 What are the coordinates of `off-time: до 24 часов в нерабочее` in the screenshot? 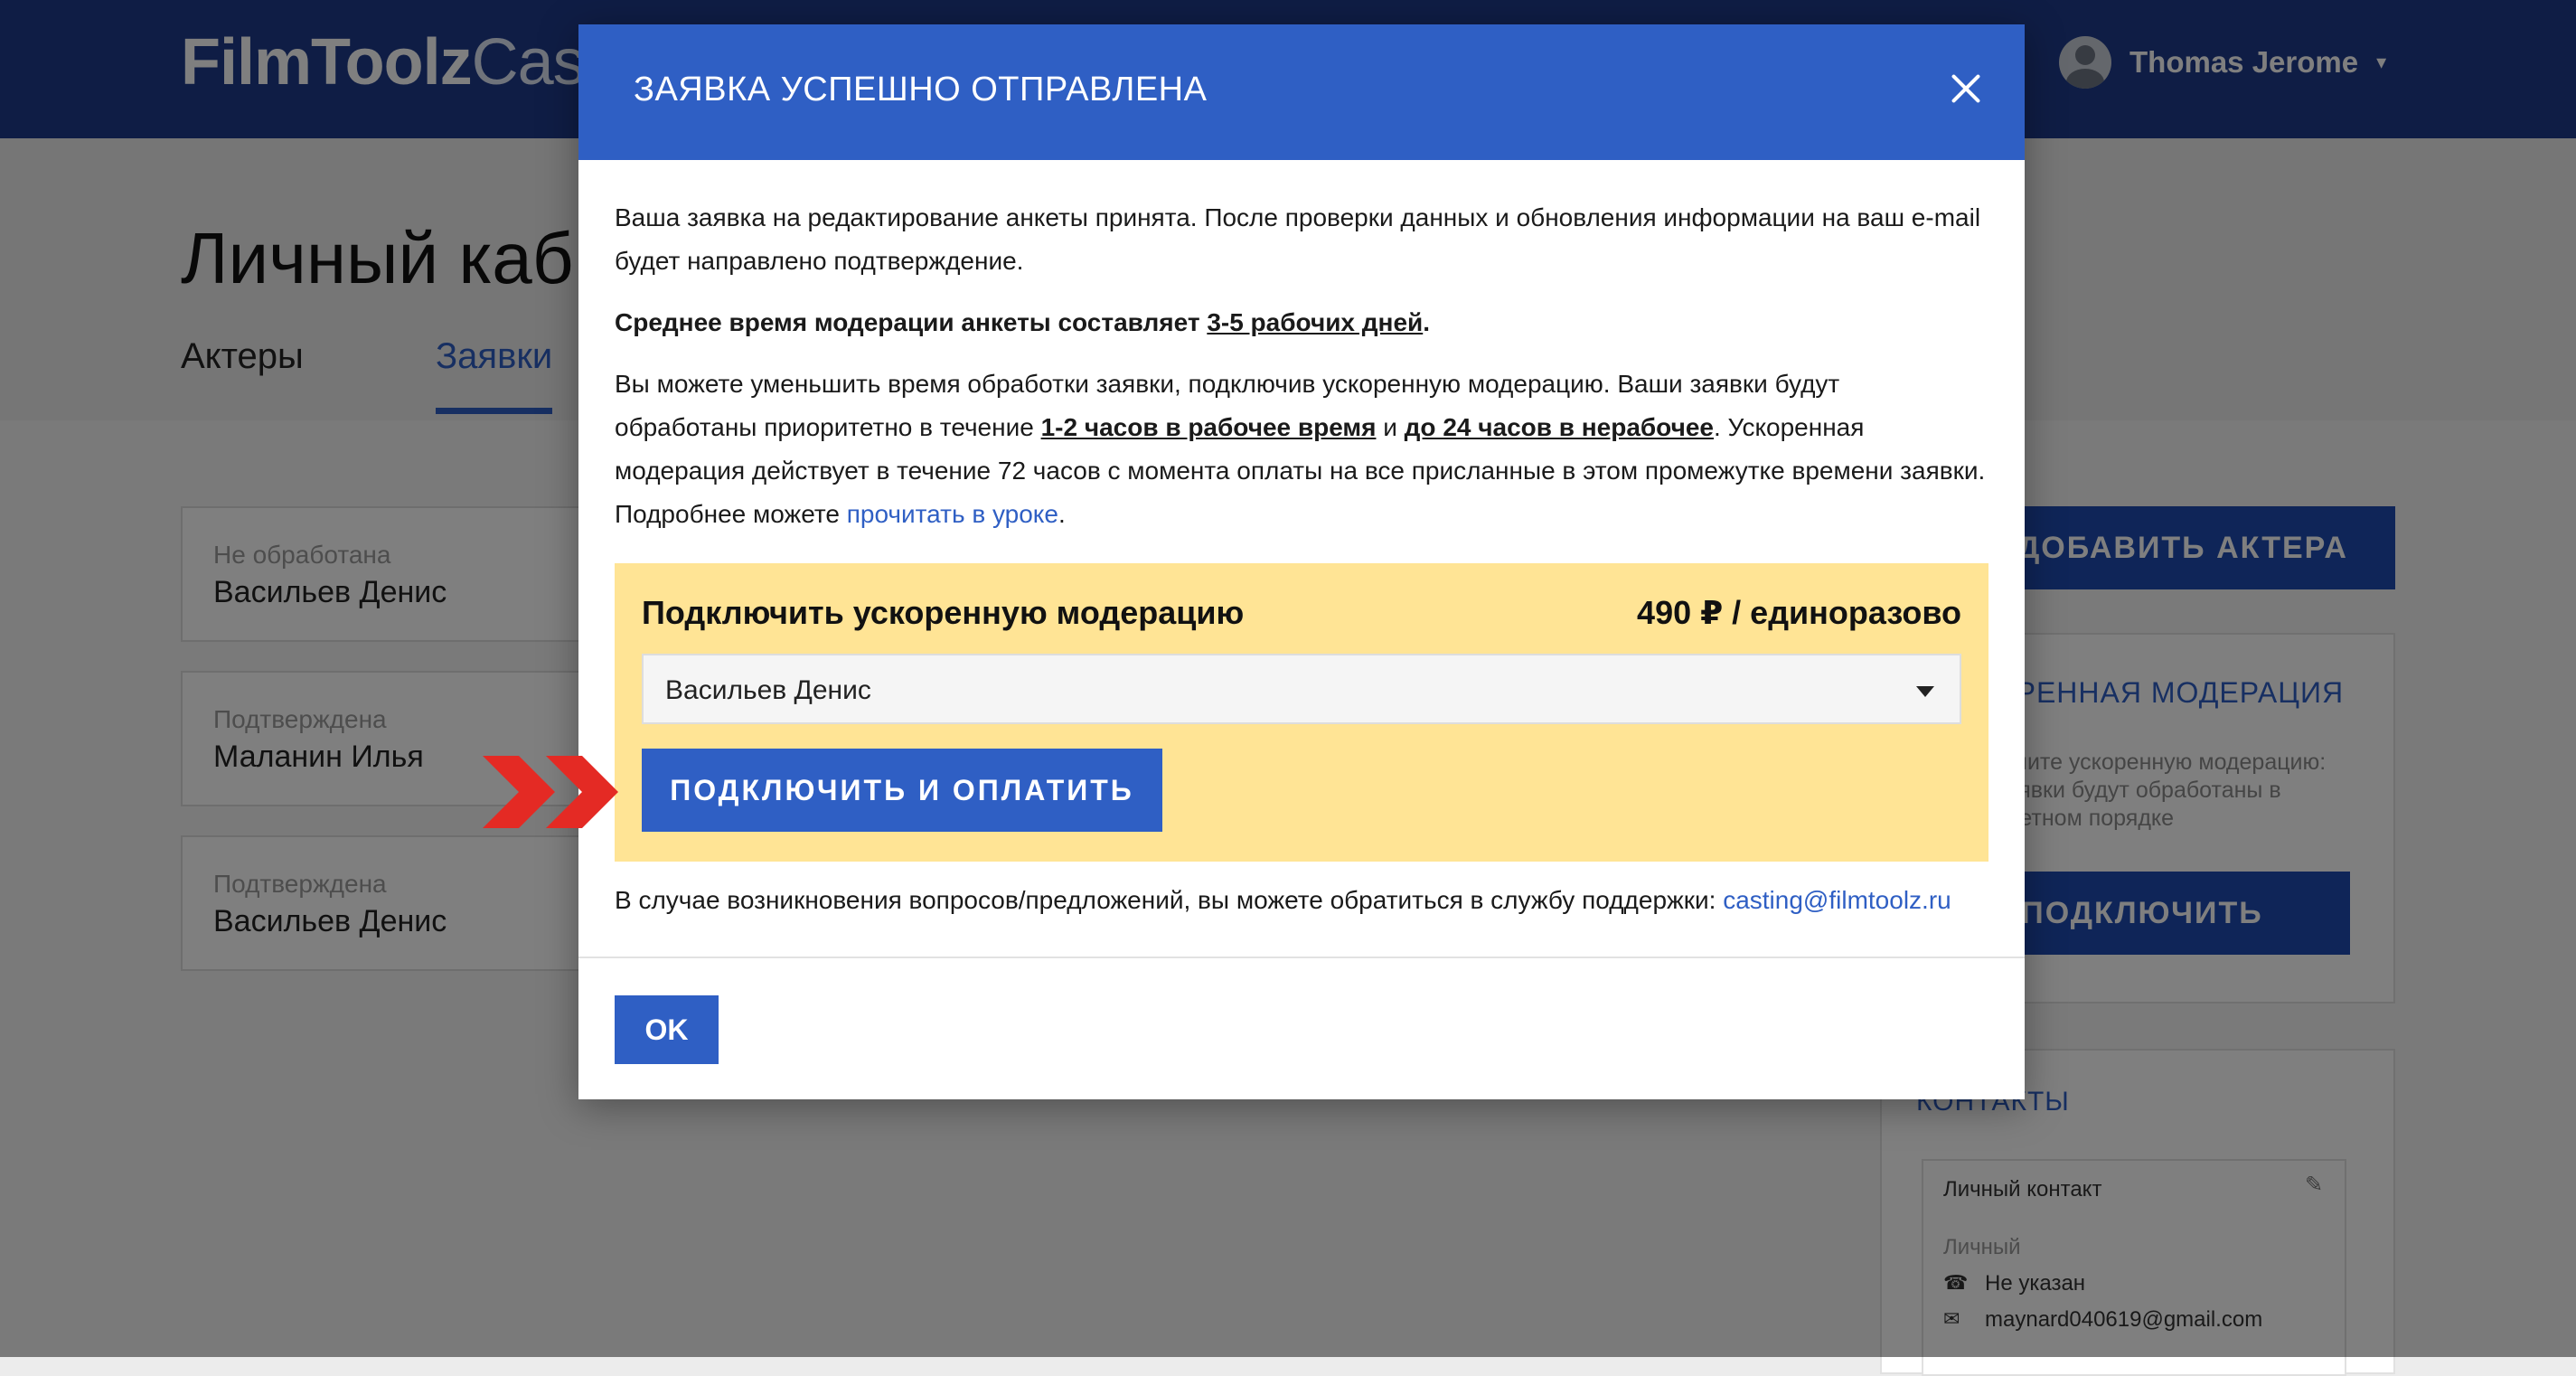 It's located at (1559, 427).